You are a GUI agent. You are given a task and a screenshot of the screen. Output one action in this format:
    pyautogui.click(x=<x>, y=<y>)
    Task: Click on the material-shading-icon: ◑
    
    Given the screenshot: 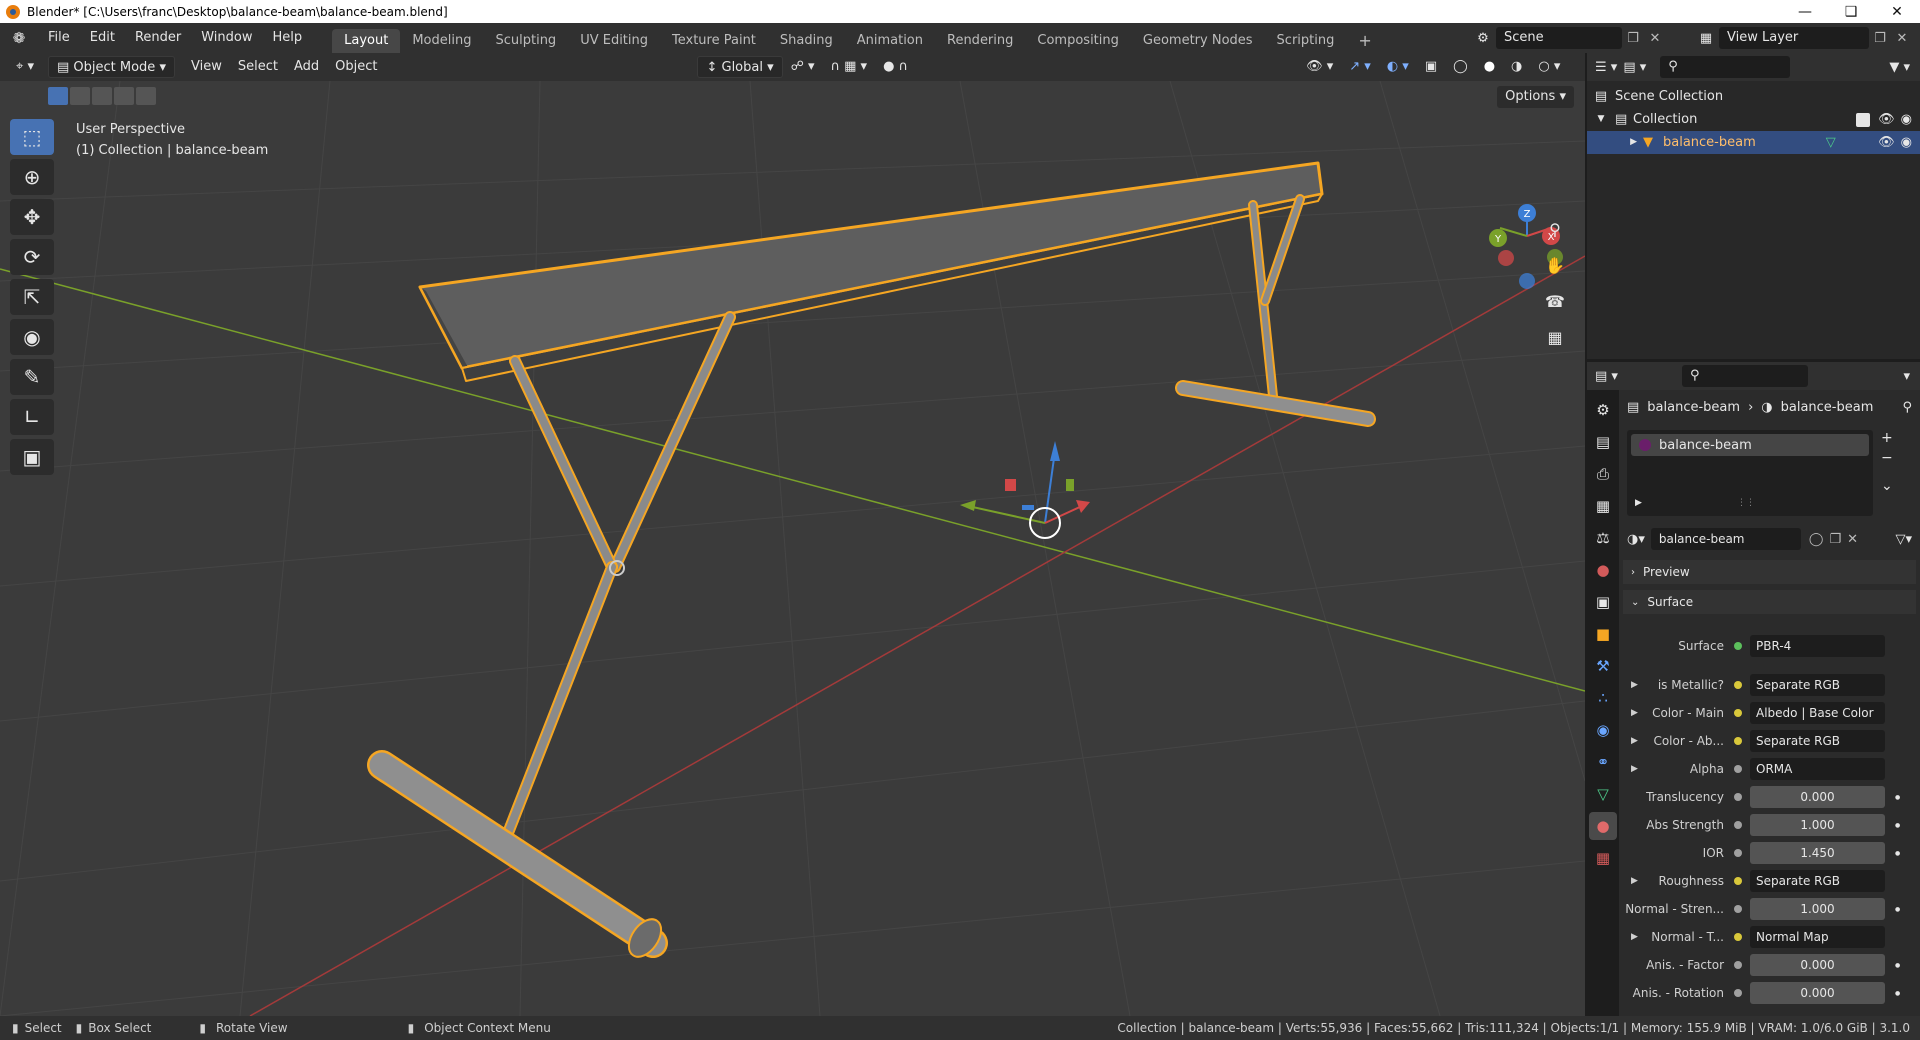 What is the action you would take?
    pyautogui.click(x=1516, y=67)
    